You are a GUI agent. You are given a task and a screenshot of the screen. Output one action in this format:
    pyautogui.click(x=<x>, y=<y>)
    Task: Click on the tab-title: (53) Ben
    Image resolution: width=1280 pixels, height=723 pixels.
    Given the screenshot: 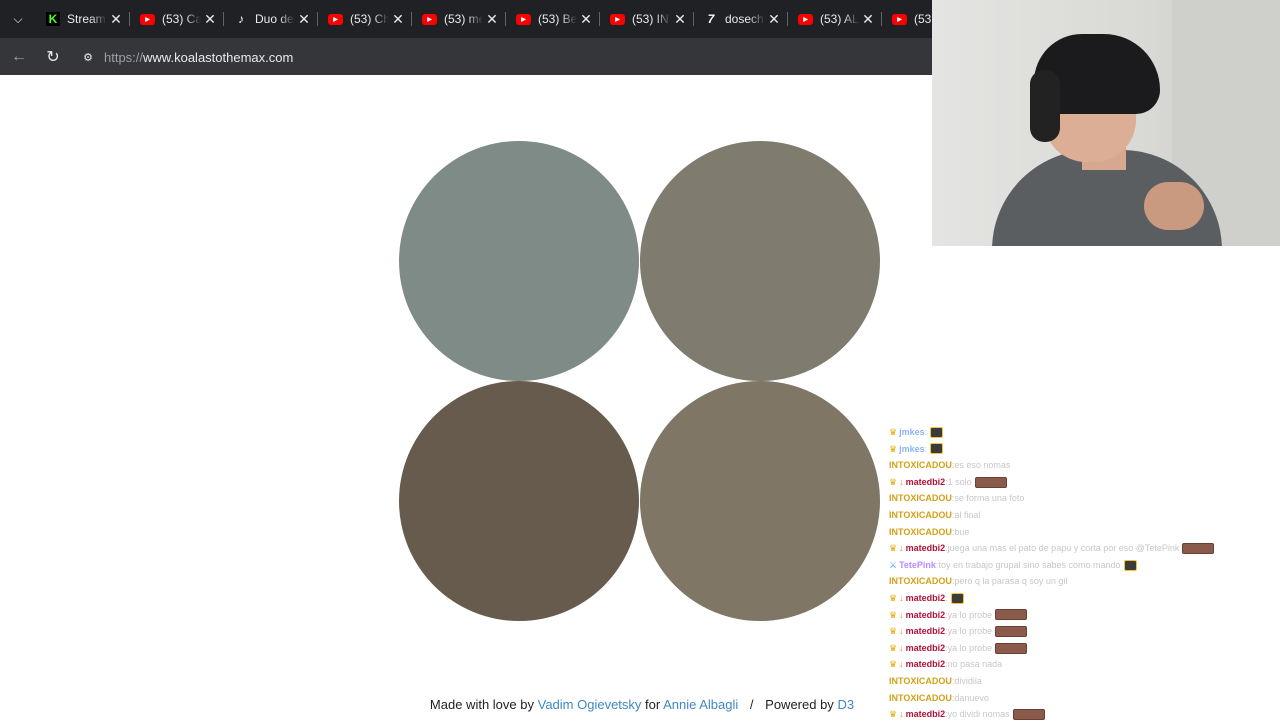 What is the action you would take?
    pyautogui.click(x=557, y=19)
    